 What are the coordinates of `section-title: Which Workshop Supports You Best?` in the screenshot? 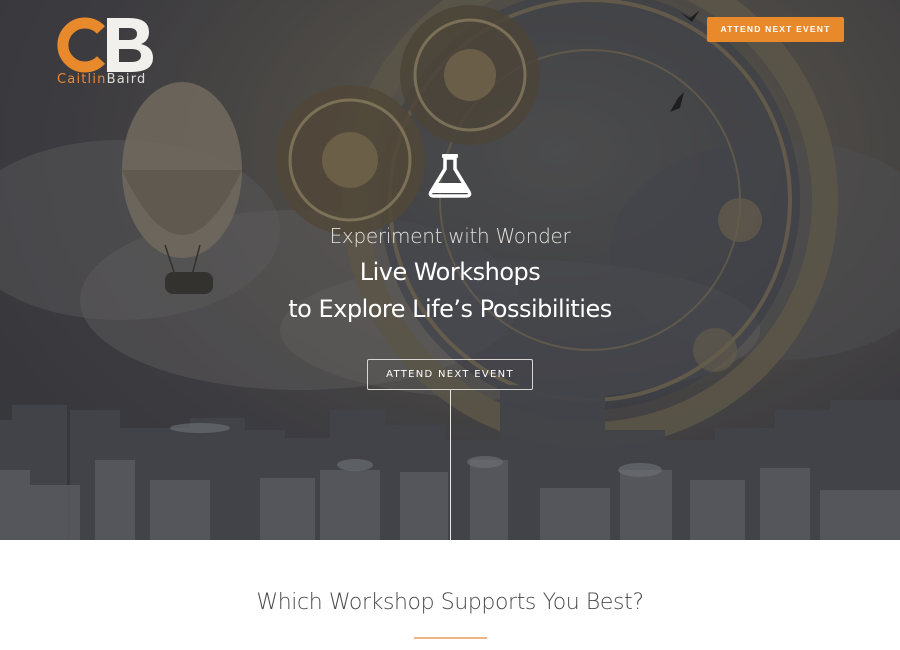 It's located at (450, 602).